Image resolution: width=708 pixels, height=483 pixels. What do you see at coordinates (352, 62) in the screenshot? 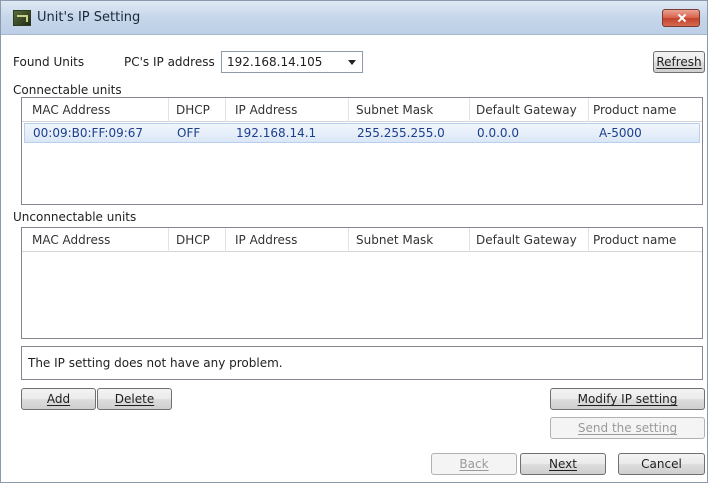
I see `chevron-down-icon` at bounding box center [352, 62].